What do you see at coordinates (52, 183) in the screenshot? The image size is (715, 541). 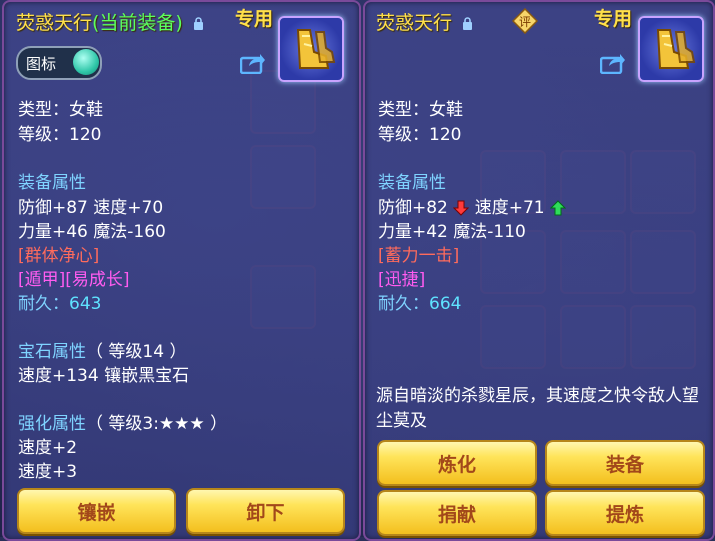 I see `left-equip-attr-header: 装备属性` at bounding box center [52, 183].